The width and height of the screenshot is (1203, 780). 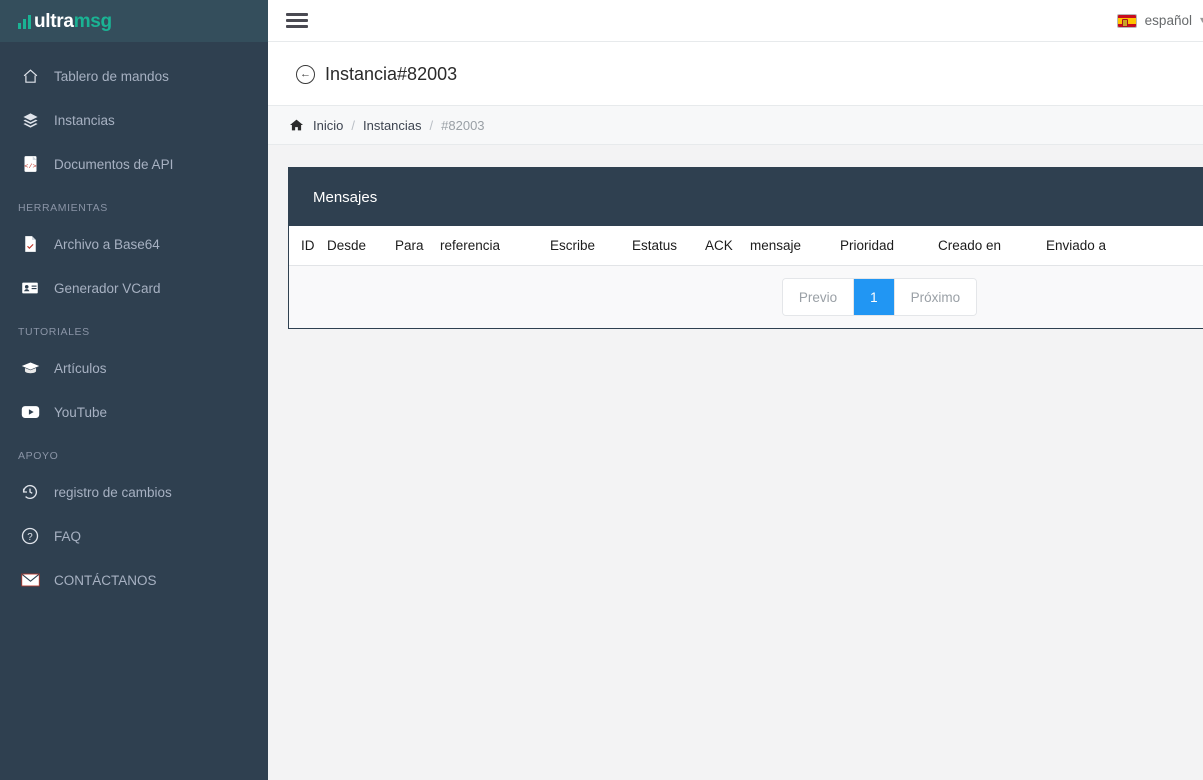 I want to click on question-circle-icon: ?, so click(x=30, y=536).